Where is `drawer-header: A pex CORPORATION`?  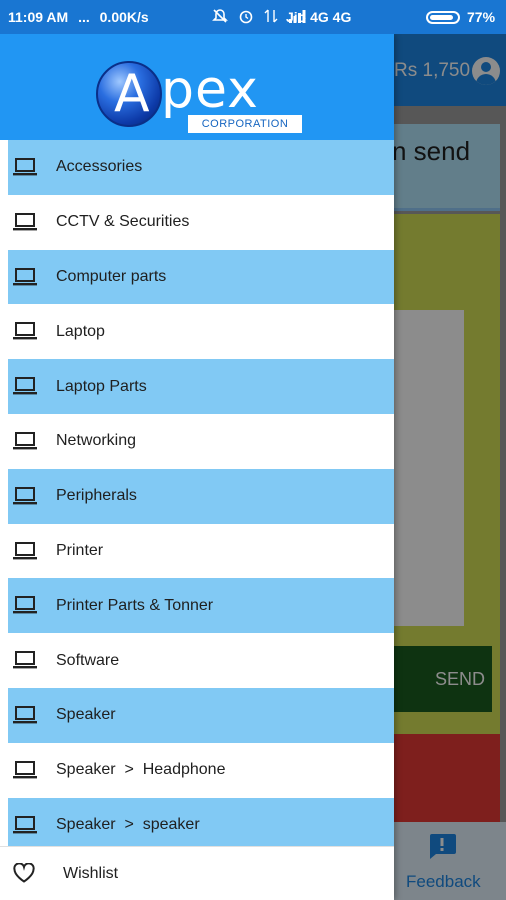 drawer-header: A pex CORPORATION is located at coordinates (197, 87).